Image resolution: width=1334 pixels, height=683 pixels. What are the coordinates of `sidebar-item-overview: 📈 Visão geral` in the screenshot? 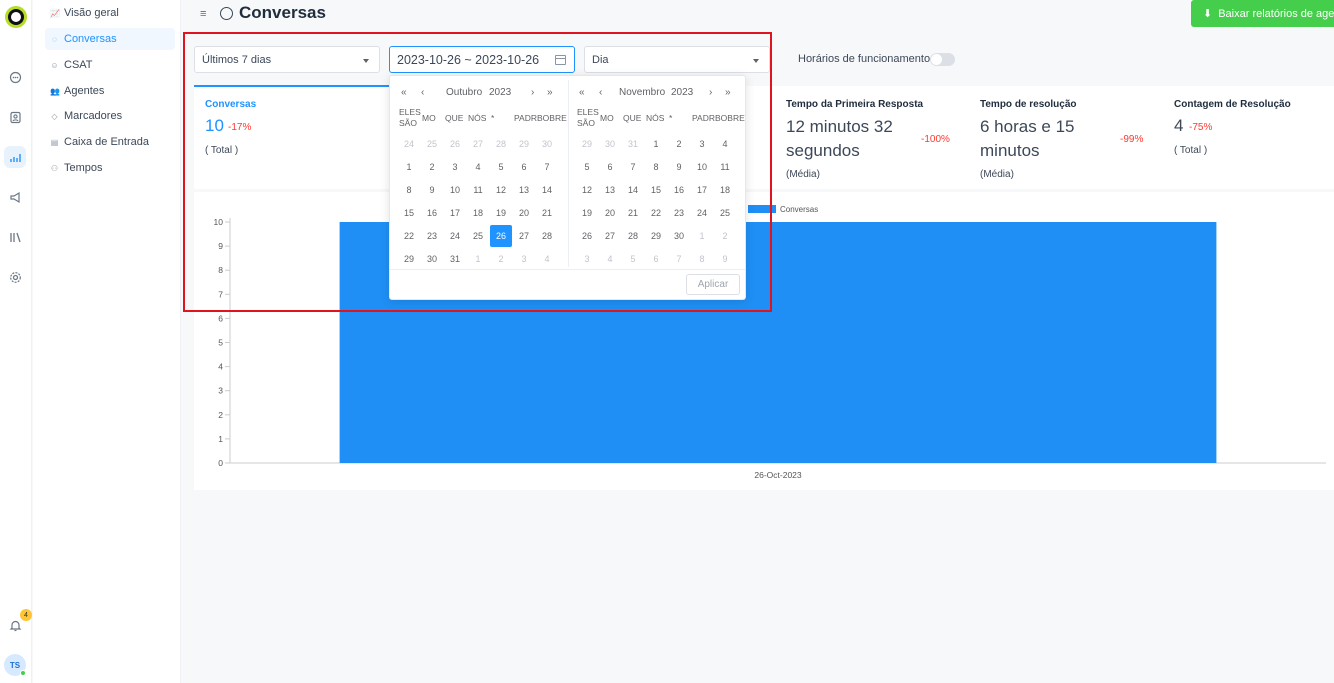 It's located at (110, 13).